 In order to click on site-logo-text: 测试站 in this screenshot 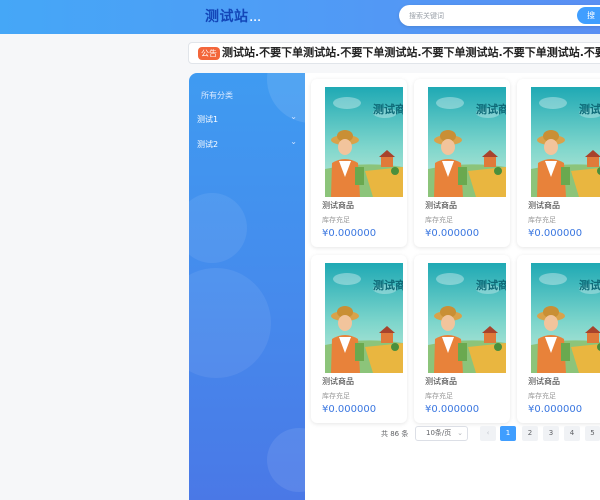, I will do `click(227, 17)`.